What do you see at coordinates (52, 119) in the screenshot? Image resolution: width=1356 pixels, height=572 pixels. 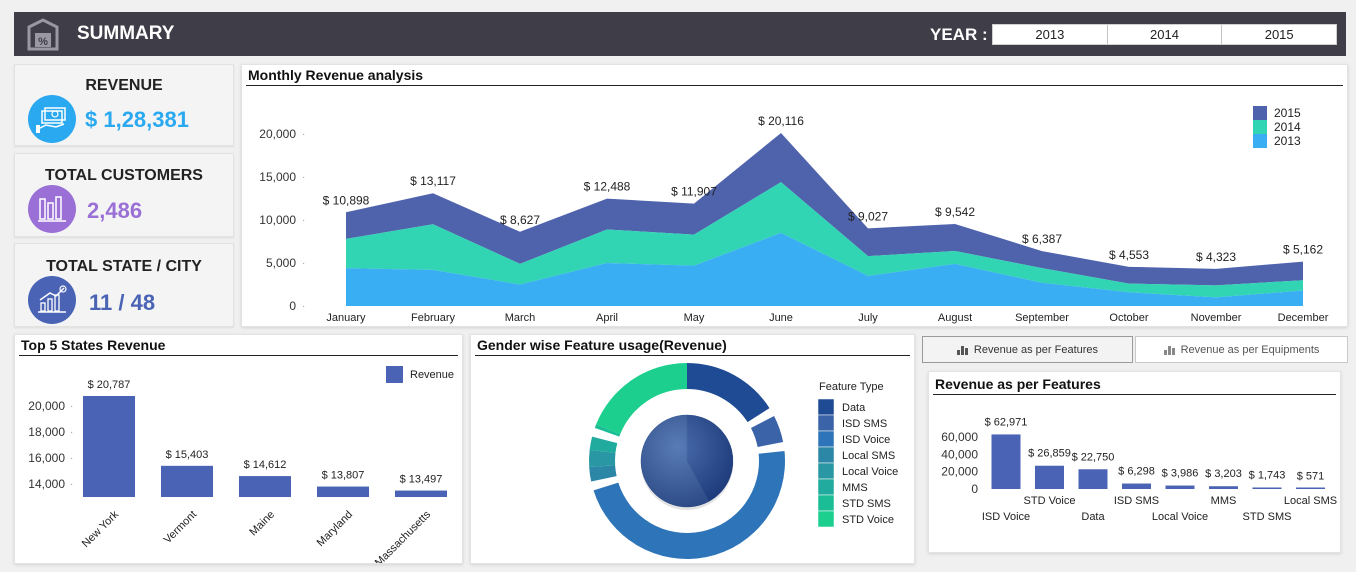 I see `cash-hand-icon` at bounding box center [52, 119].